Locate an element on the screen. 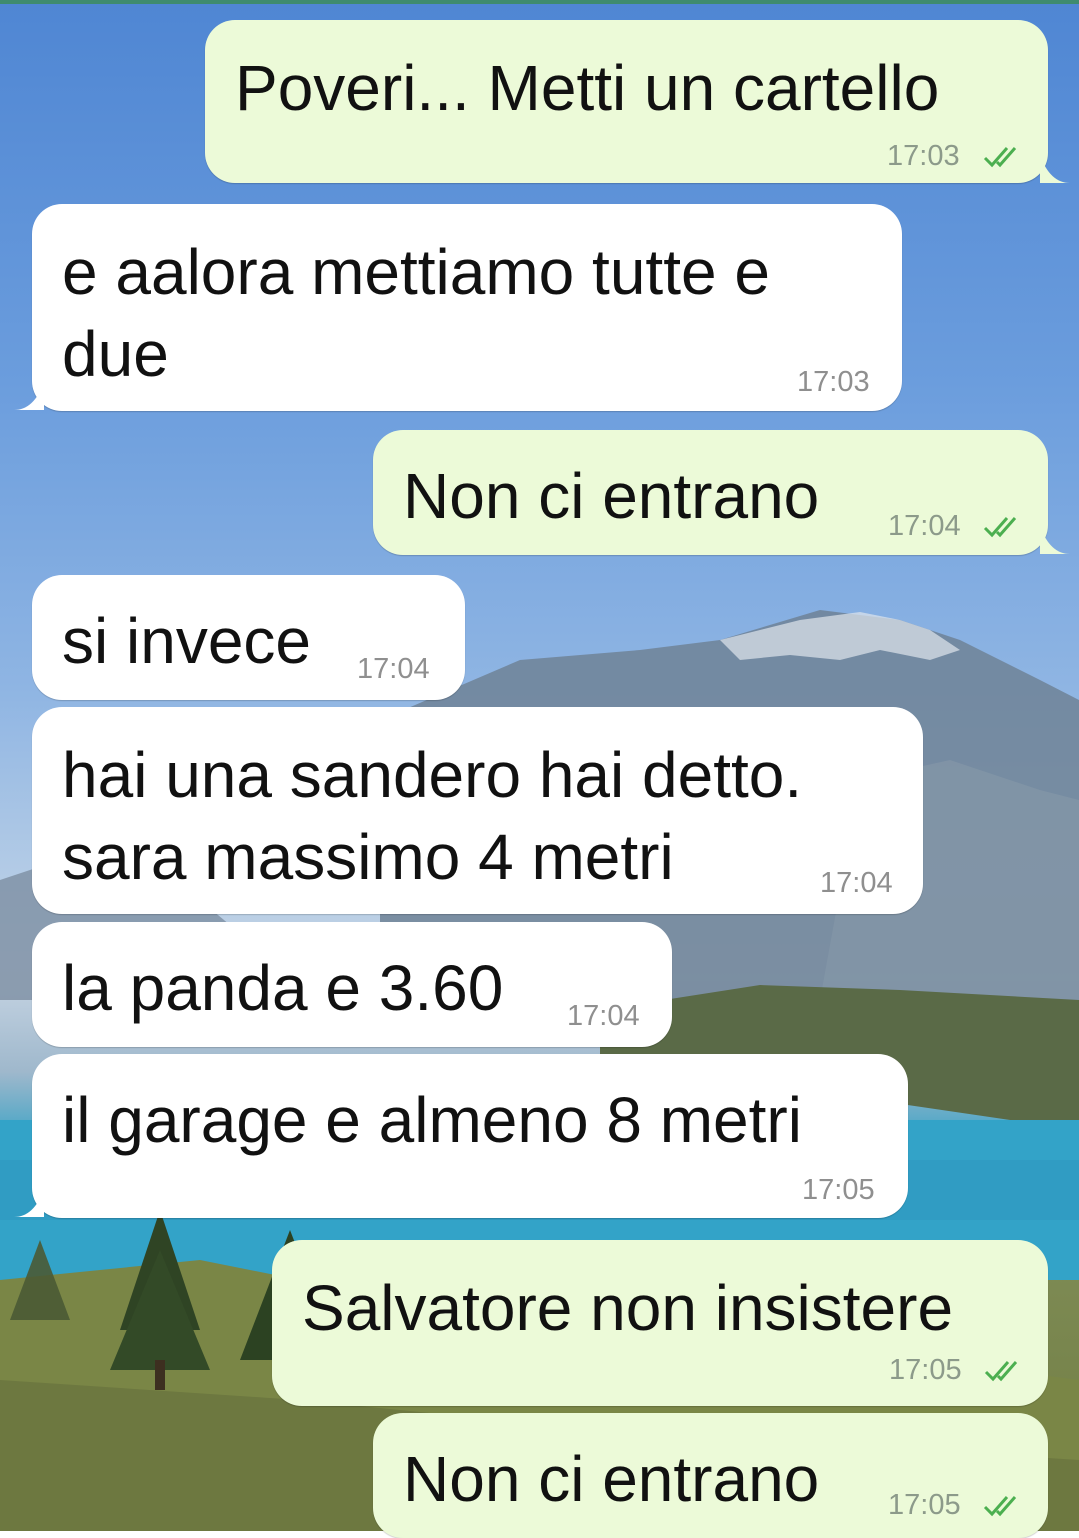 The height and width of the screenshot is (1538, 1079). message-text: si invece is located at coordinates (186, 641).